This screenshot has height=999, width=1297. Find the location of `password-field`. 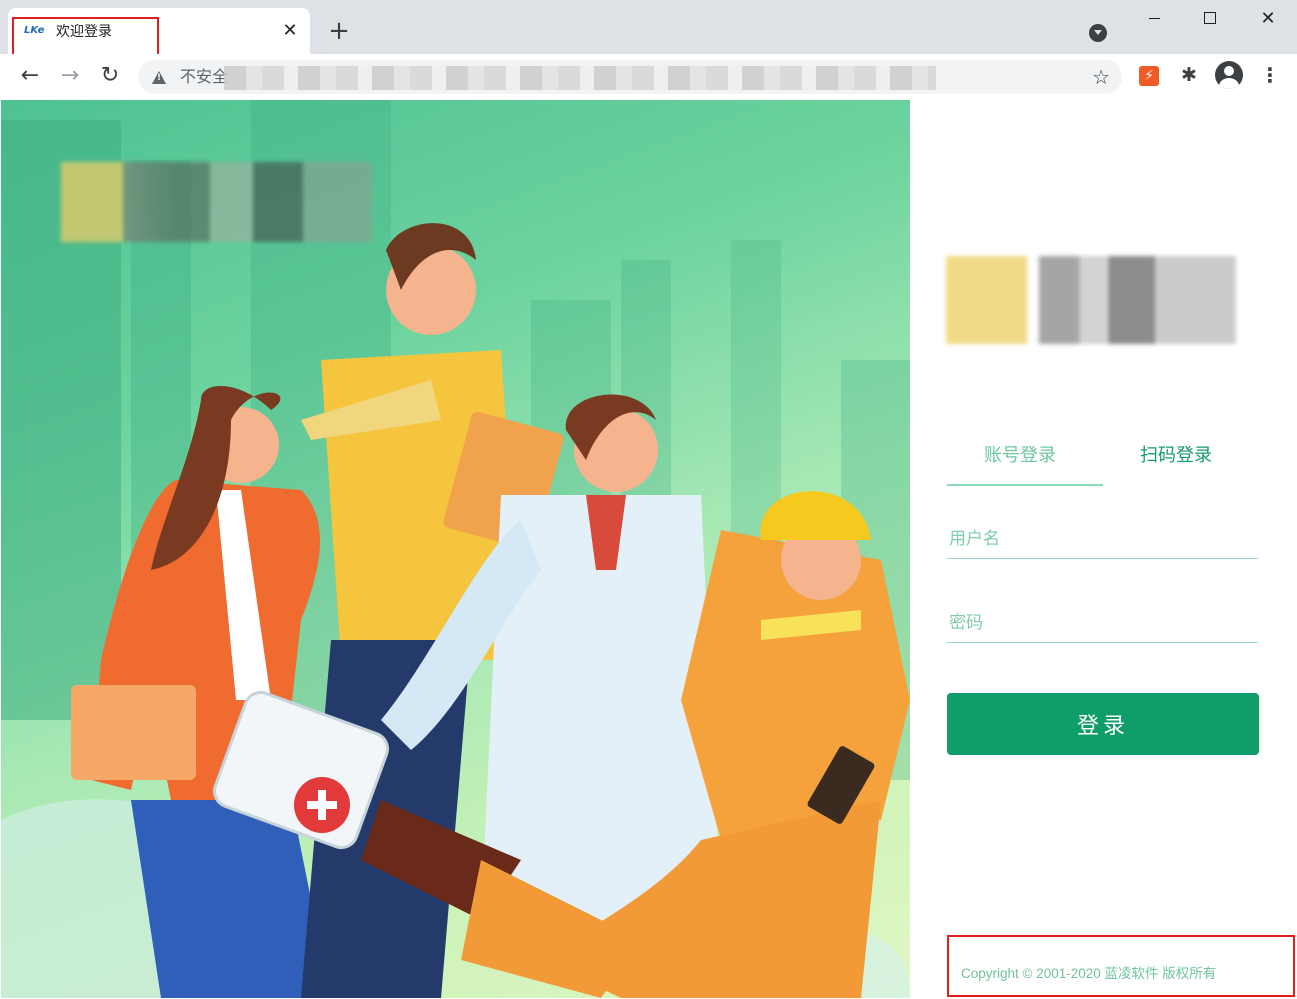

password-field is located at coordinates (1104, 623).